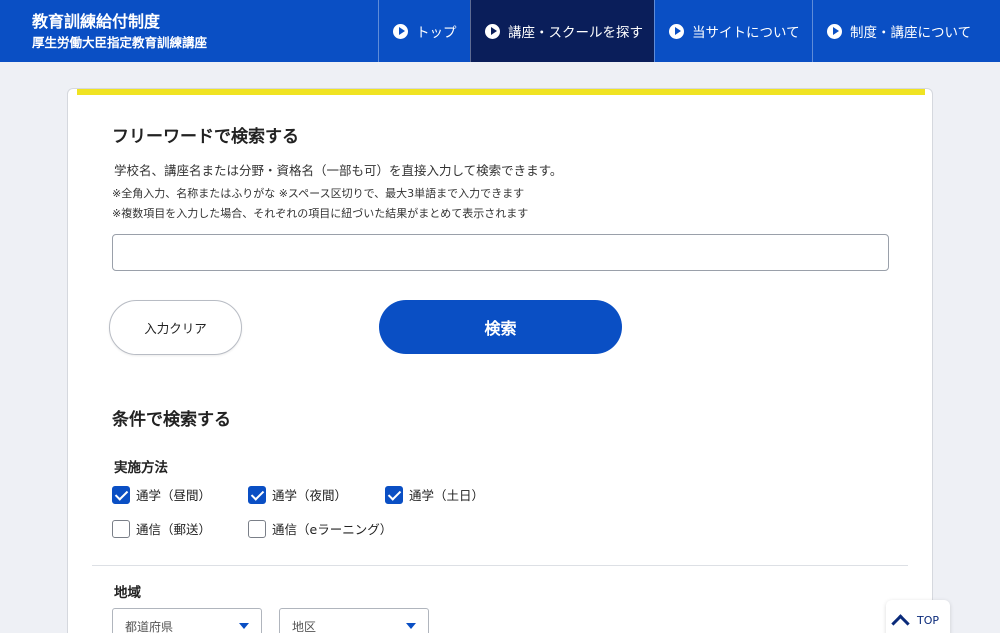  Describe the element at coordinates (447, 495) in the screenshot. I see `checkbox-label: 通学（土日）` at that location.